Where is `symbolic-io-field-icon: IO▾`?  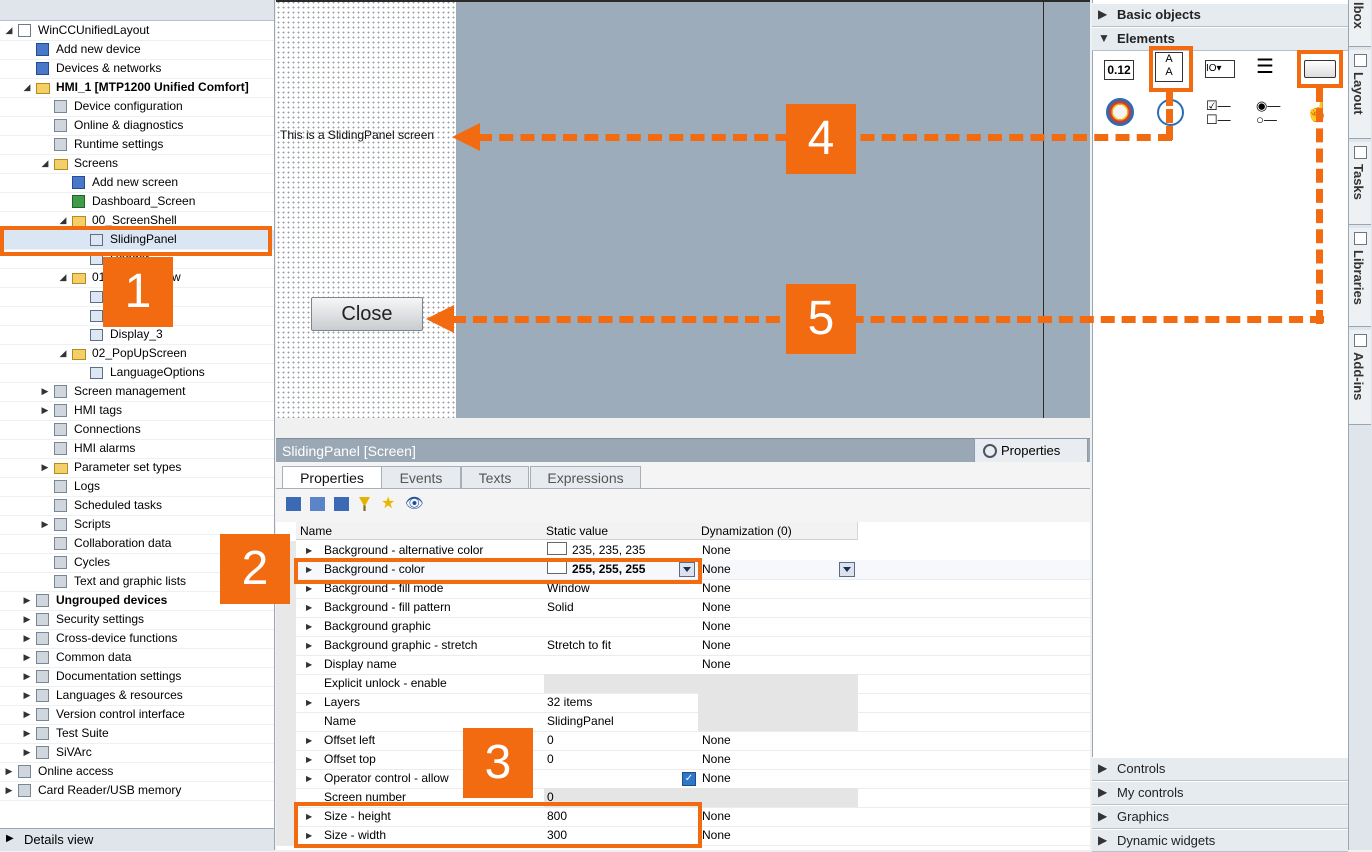 symbolic-io-field-icon: IO▾ is located at coordinates (1220, 69).